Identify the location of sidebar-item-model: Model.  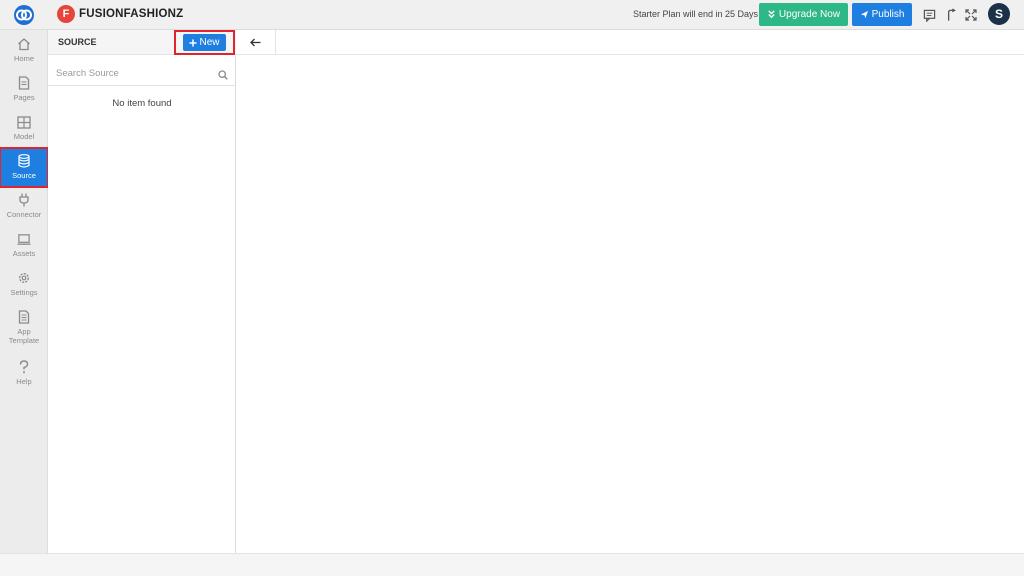
(24, 128).